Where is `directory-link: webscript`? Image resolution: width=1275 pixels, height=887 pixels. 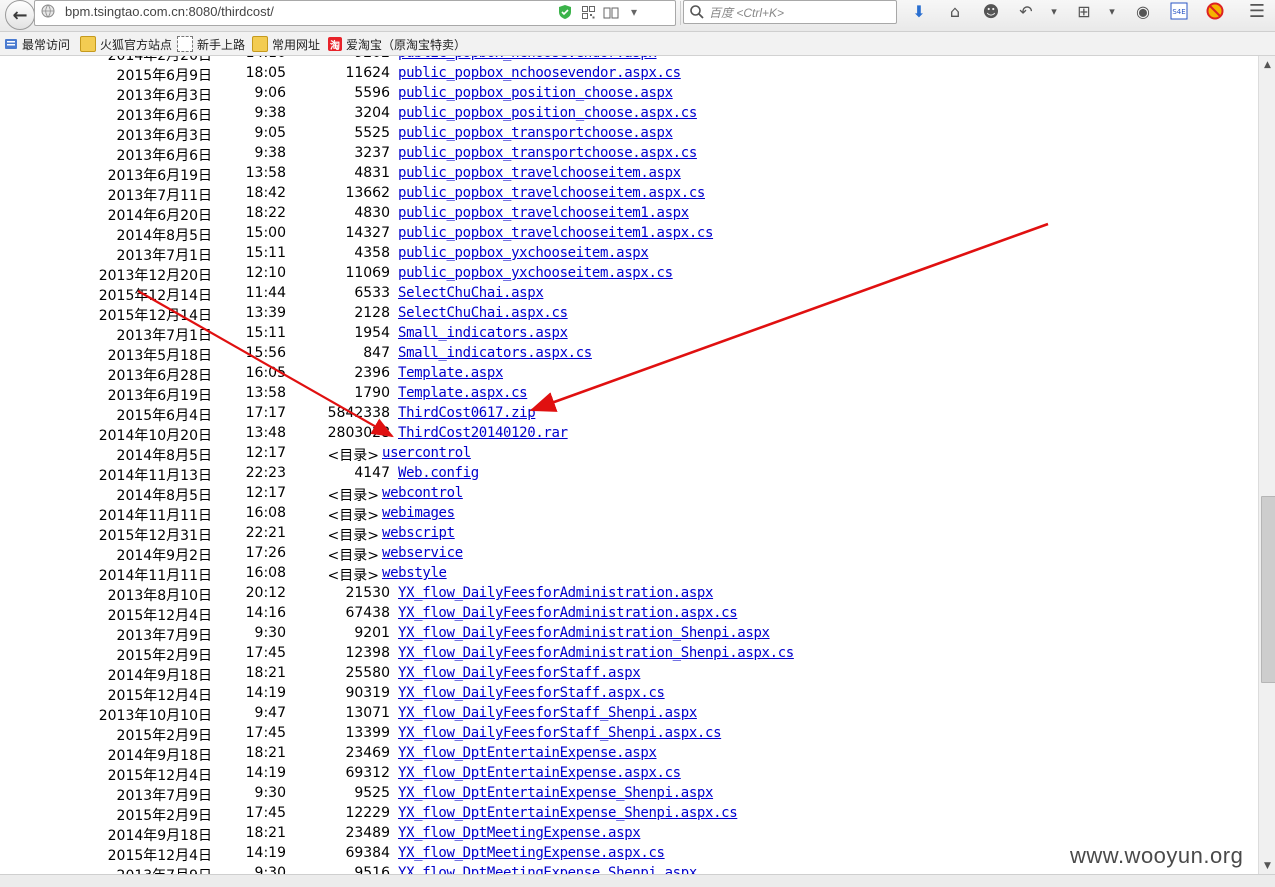
directory-link: webscript is located at coordinates (418, 533).